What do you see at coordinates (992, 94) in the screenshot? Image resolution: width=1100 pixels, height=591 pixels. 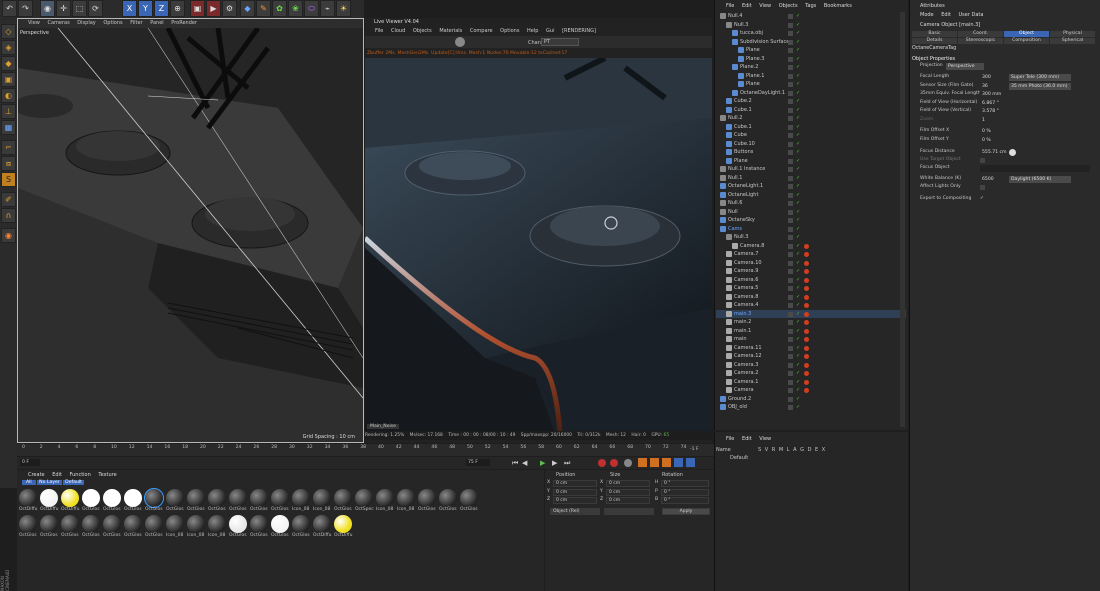 I see `attr-value-field: 300 mm` at bounding box center [992, 94].